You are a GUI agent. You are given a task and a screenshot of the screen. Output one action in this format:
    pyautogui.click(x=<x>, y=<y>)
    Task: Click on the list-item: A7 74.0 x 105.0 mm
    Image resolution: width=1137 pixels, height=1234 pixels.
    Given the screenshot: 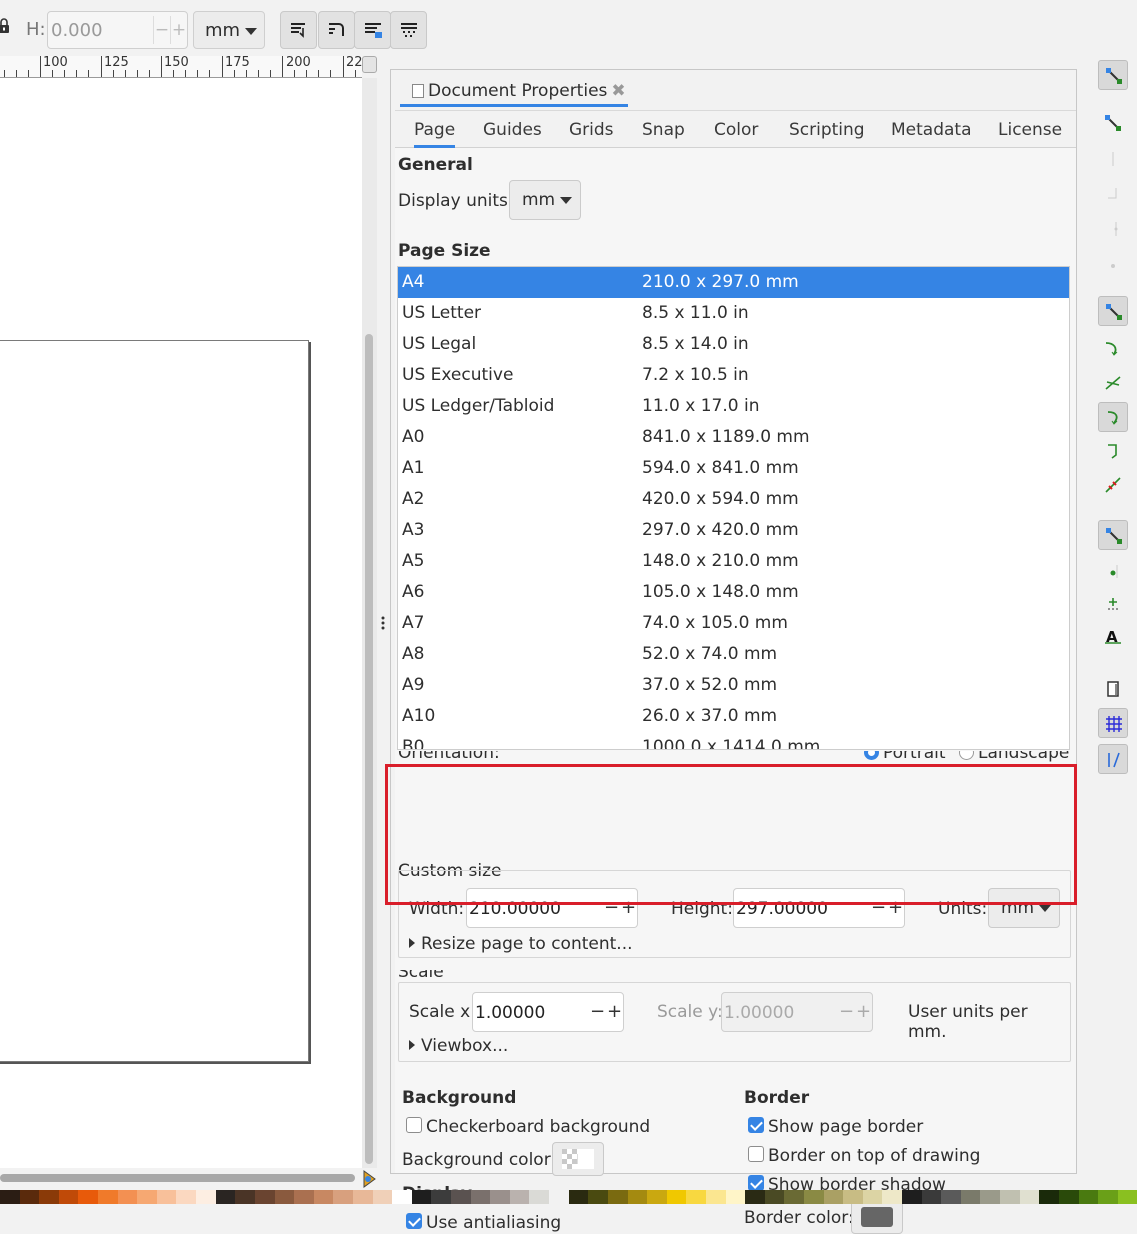 What is the action you would take?
    pyautogui.click(x=733, y=623)
    